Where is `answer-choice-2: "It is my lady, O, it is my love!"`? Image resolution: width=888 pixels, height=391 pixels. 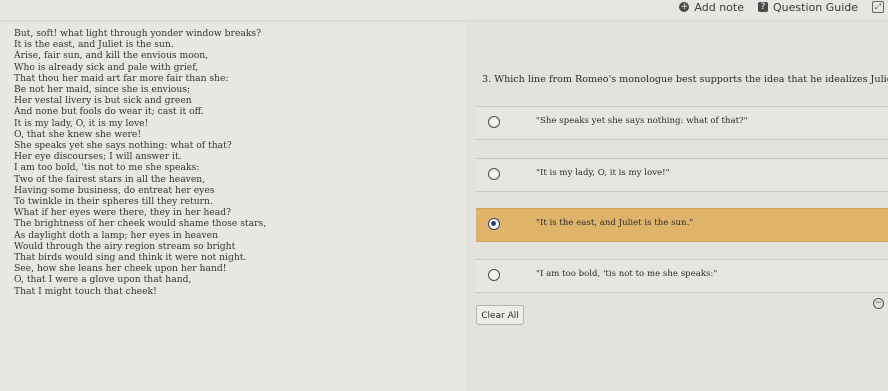 answer-choice-2: "It is my lady, O, it is my love!" is located at coordinates (682, 175).